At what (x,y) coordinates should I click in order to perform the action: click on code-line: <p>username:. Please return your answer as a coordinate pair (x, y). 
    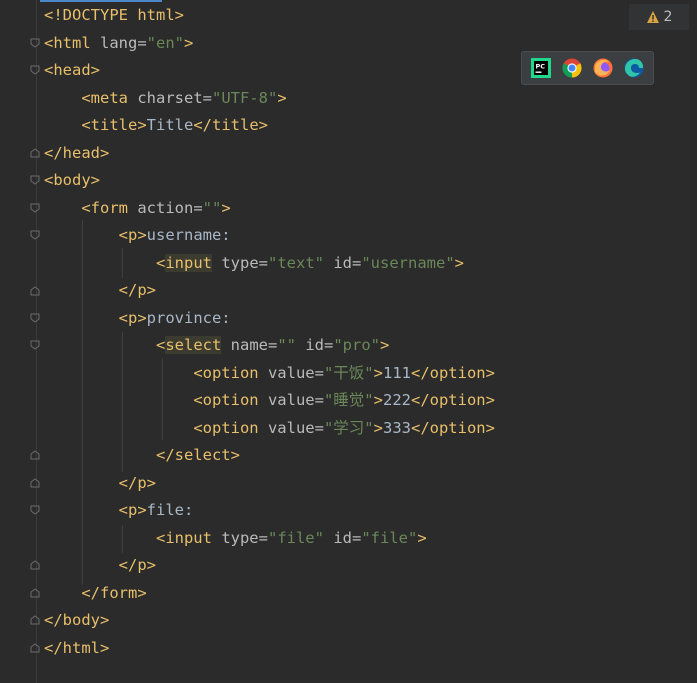
    Looking at the image, I should click on (370, 236).